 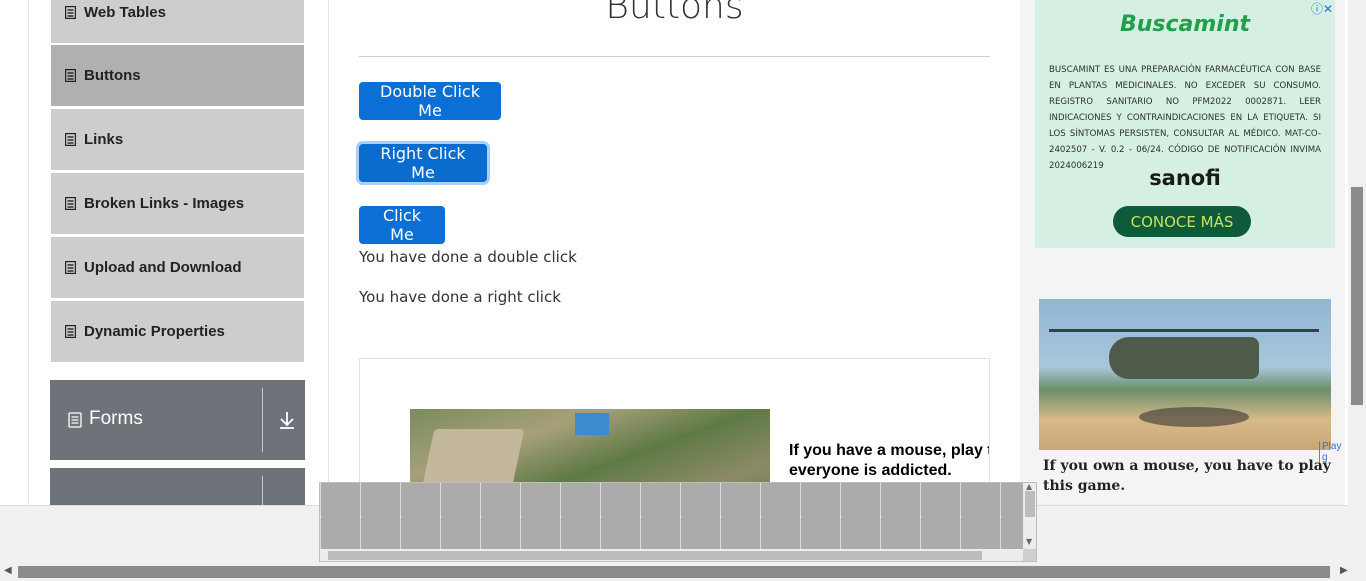 I want to click on flag-graphic, so click(x=592, y=424).